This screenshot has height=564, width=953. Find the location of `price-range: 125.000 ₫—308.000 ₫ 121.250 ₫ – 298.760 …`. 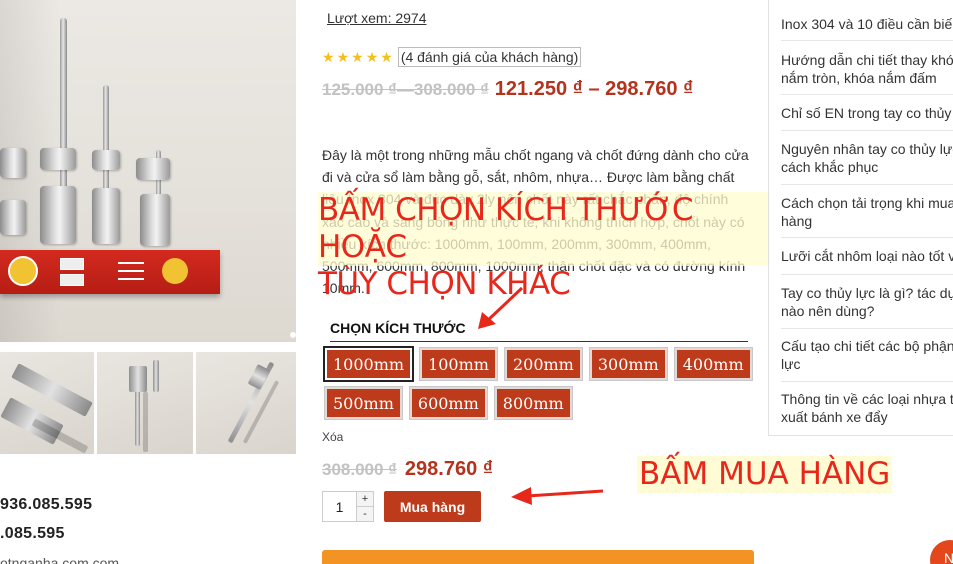

price-range: 125.000 ₫—308.000 ₫ 121.250 ₫ – 298.760 … is located at coordinates (507, 89).